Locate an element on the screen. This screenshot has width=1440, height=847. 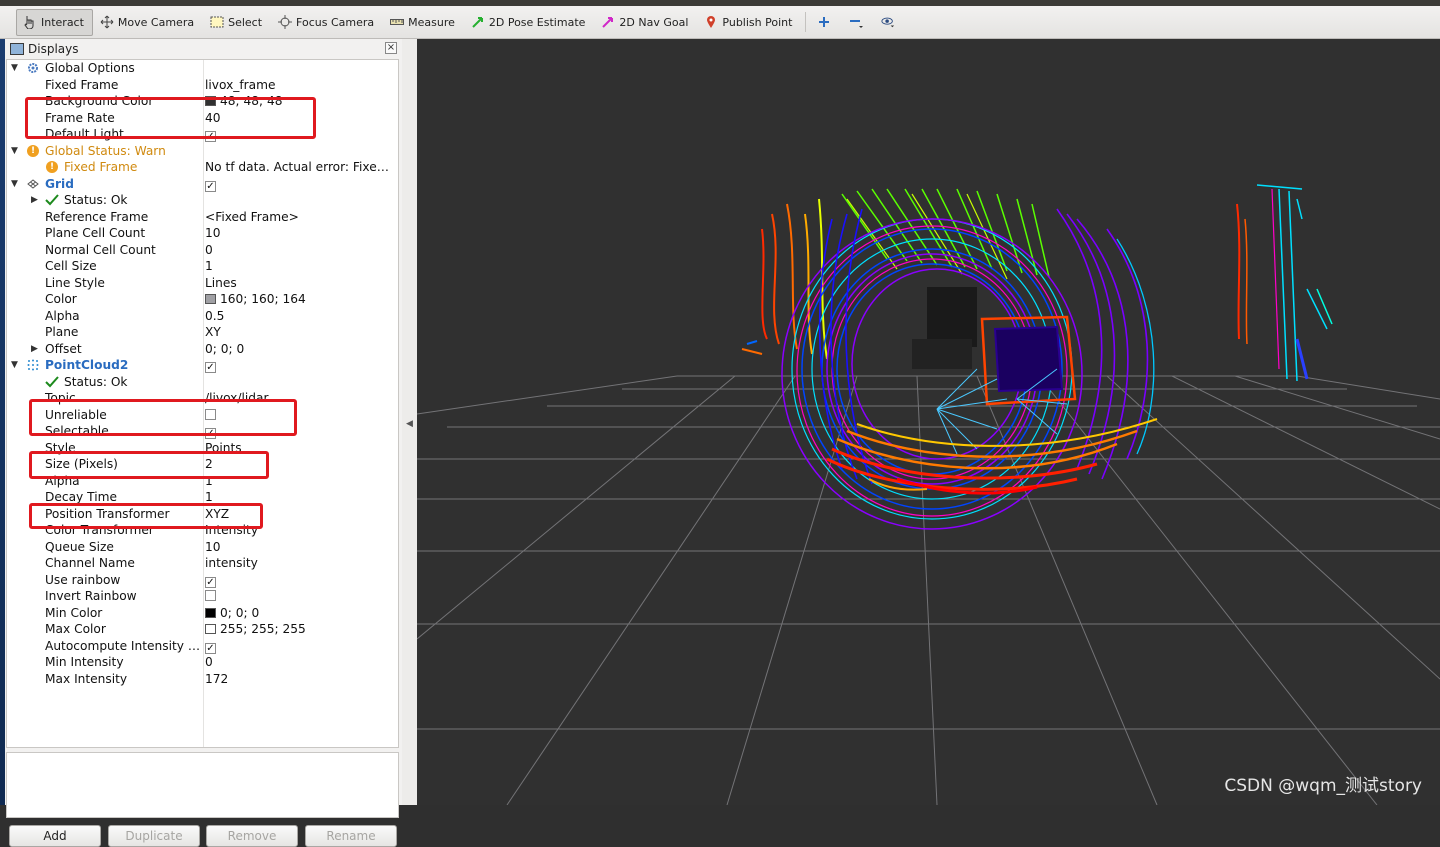
nav-goal-tool-button: 2D Nav Goal is located at coordinates (645, 22).